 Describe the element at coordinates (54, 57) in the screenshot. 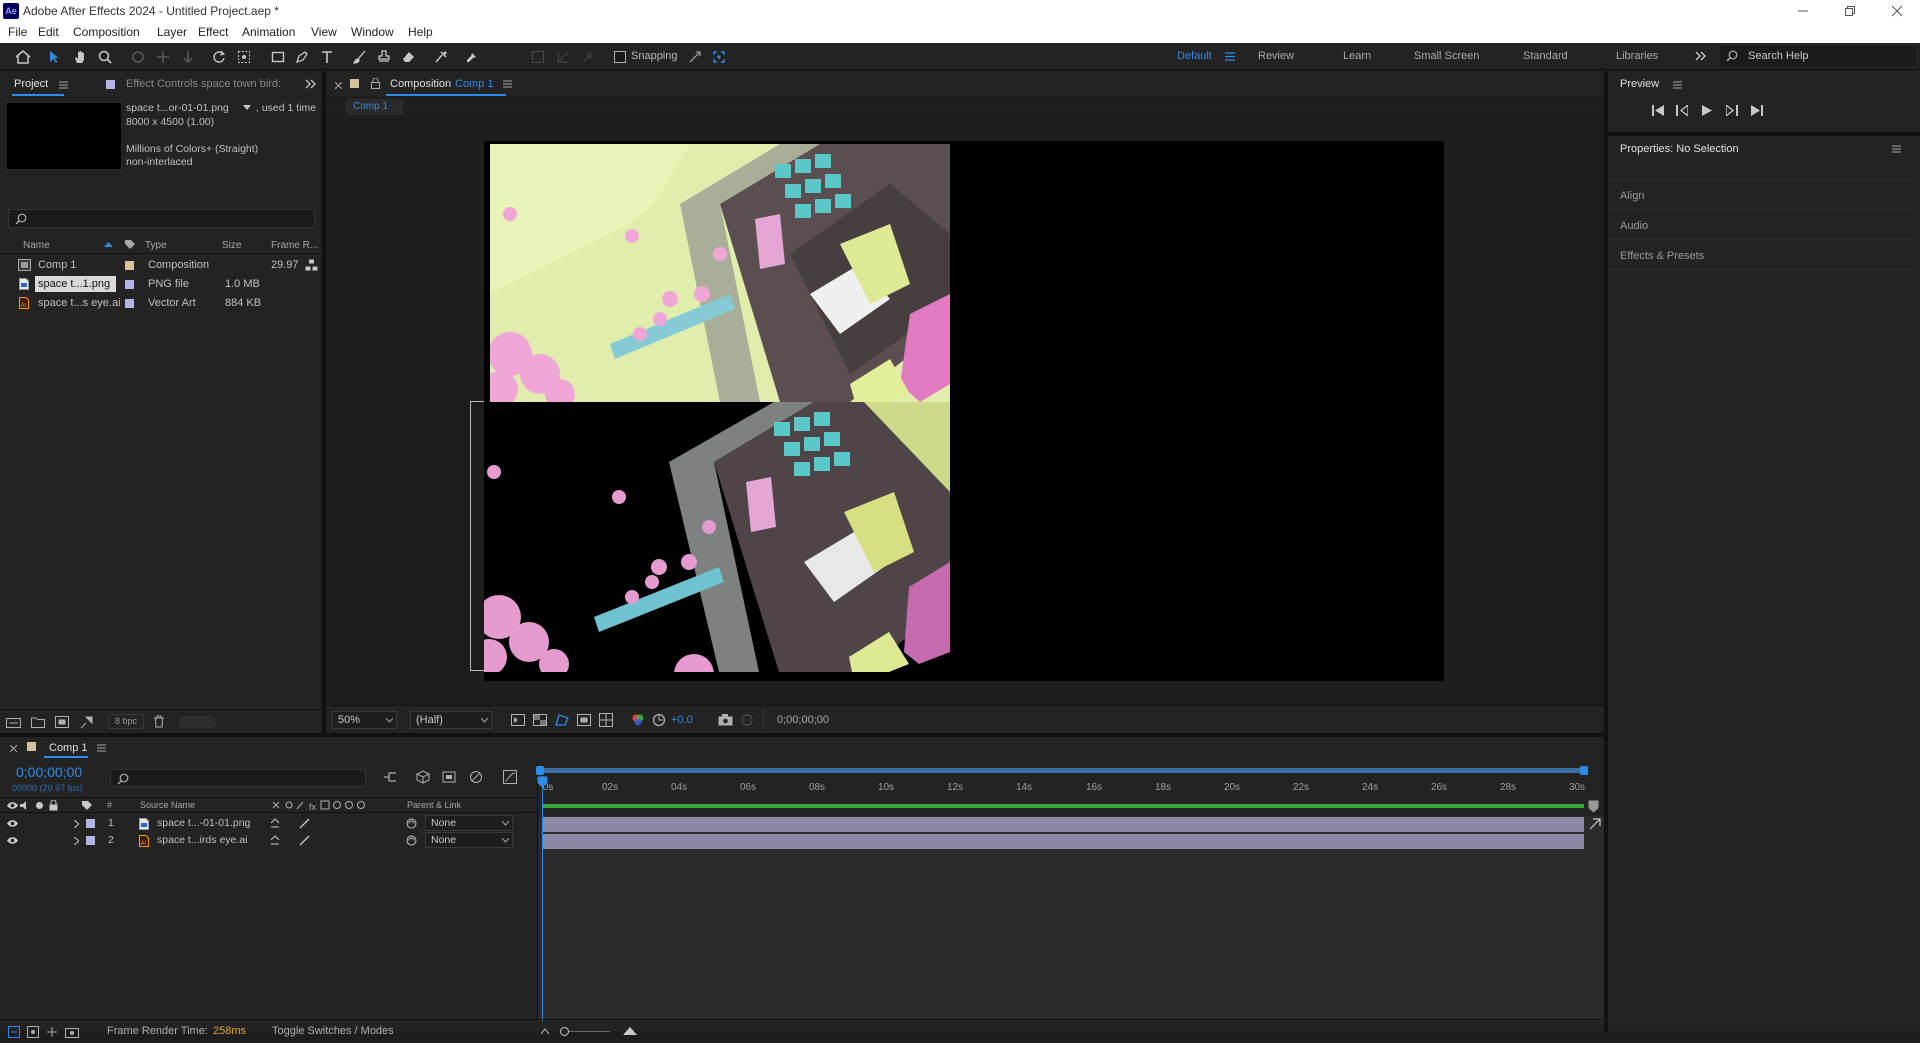

I see `selection-tool` at that location.